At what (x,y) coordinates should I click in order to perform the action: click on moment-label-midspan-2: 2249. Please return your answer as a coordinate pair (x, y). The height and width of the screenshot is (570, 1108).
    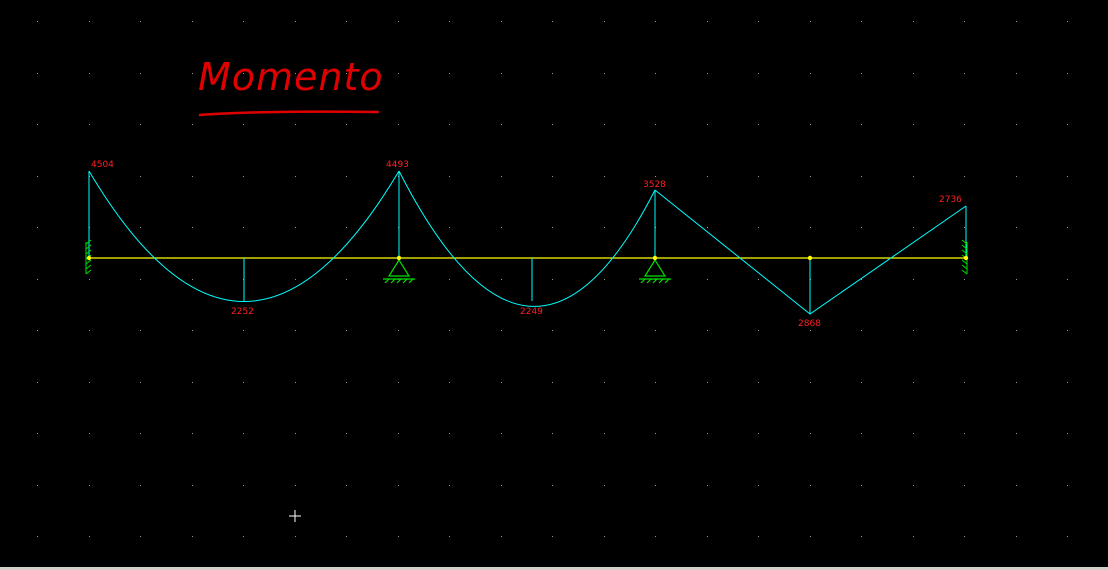
    Looking at the image, I should click on (531, 312).